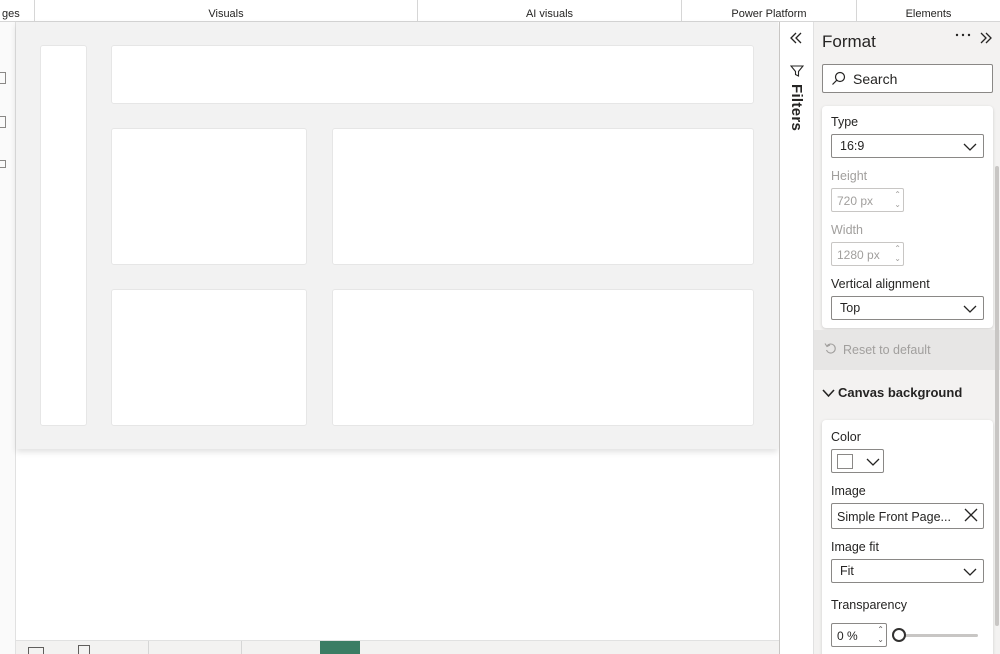 The width and height of the screenshot is (1000, 654). What do you see at coordinates (3, 164) in the screenshot?
I see `model-view-icon` at bounding box center [3, 164].